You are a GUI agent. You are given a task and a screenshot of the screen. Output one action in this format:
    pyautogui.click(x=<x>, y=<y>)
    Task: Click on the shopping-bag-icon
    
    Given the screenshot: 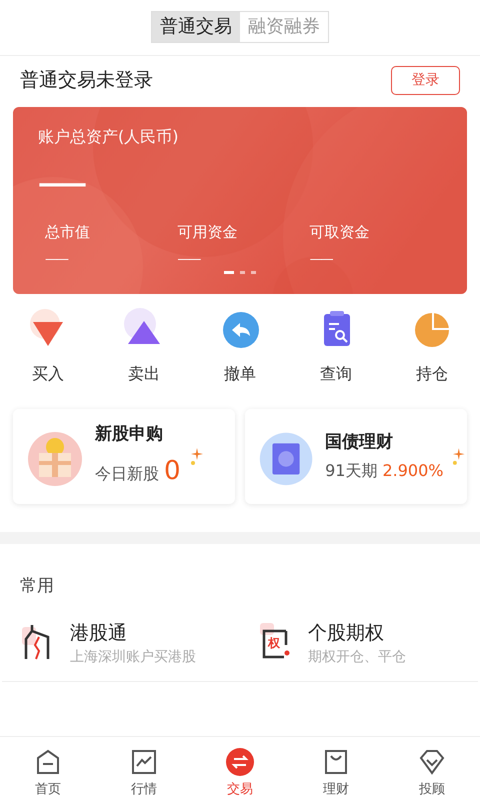 What is the action you would take?
    pyautogui.click(x=336, y=762)
    